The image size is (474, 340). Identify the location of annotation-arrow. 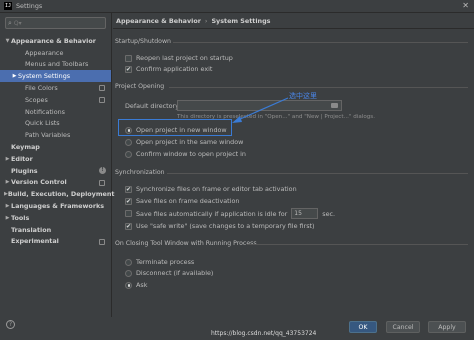
(260, 110).